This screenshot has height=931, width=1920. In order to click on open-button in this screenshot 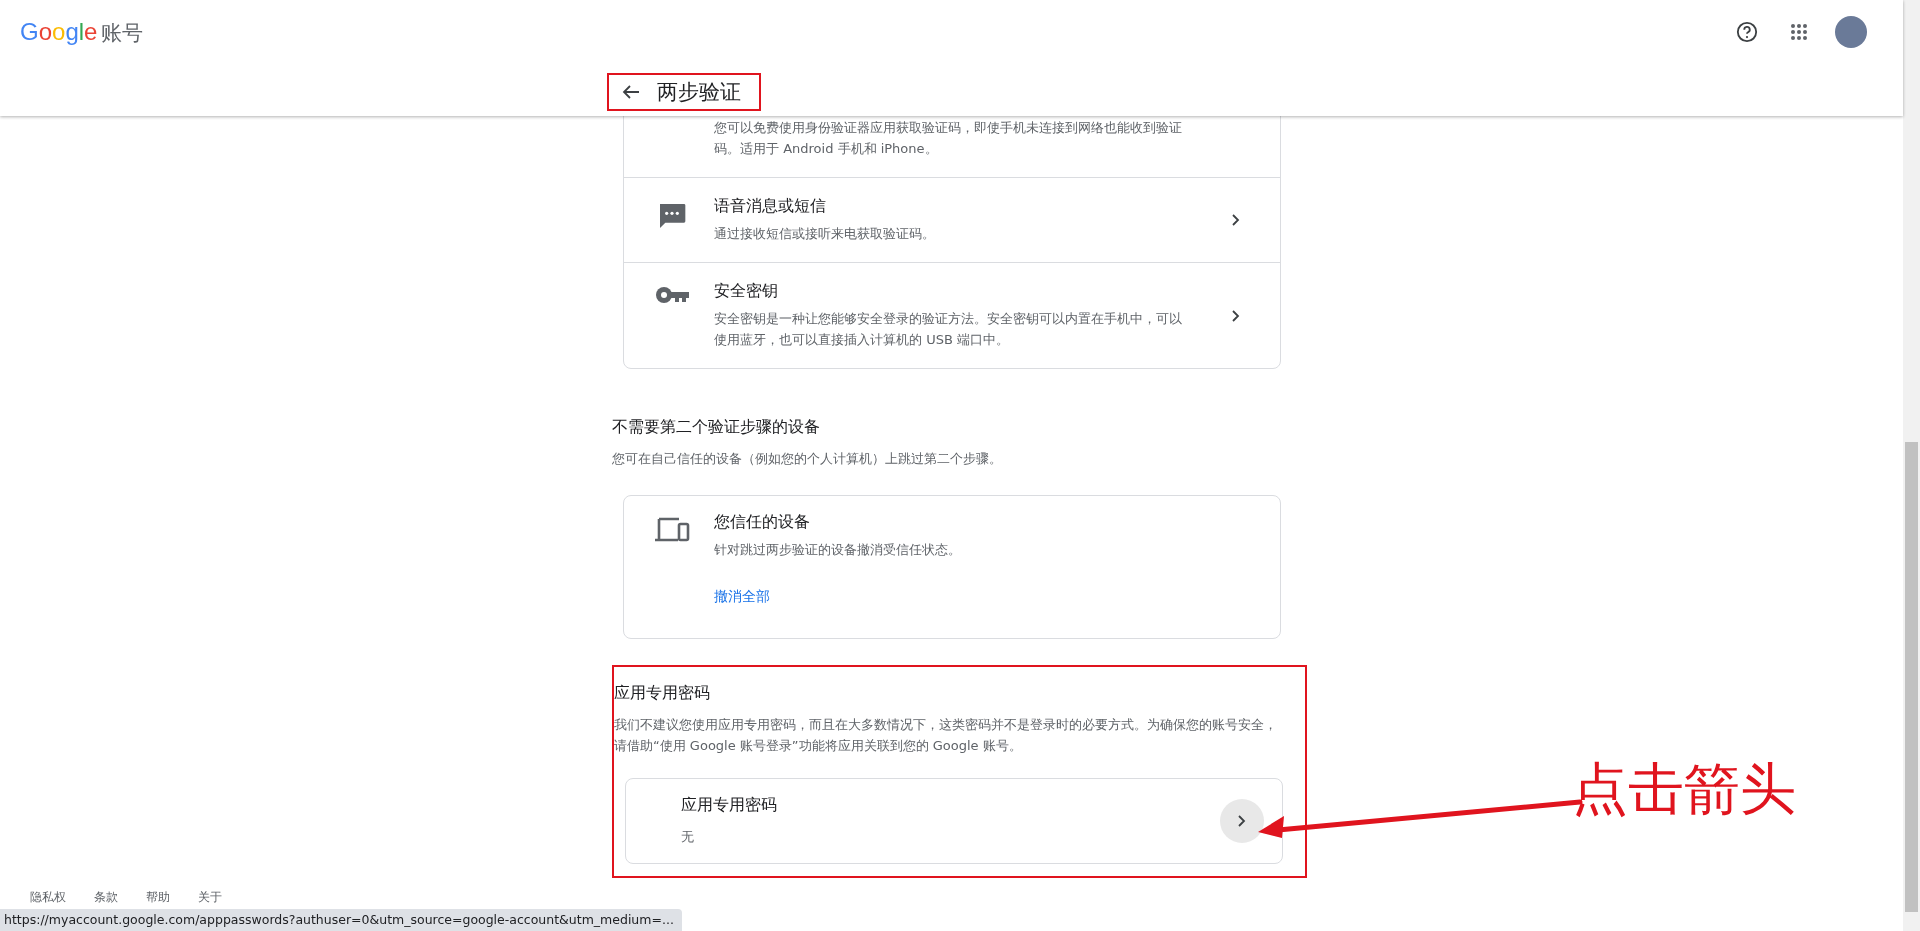, I will do `click(1242, 821)`.